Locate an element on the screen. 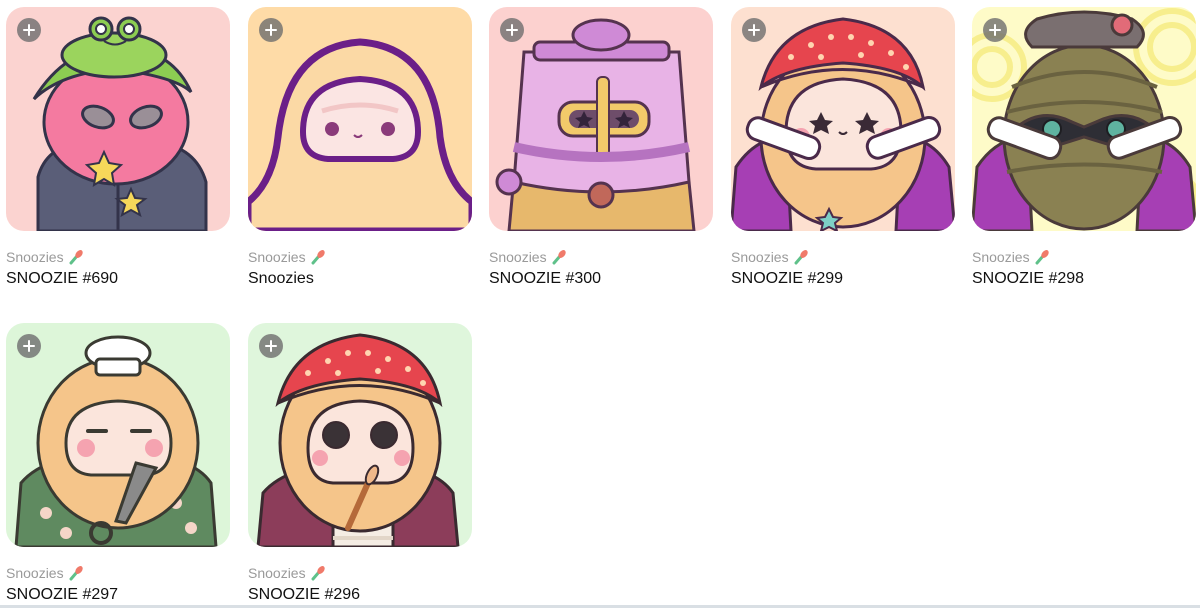 This screenshot has width=1200, height=608. nft-card: Snoozies SNOOZIE #690 is located at coordinates (118, 147).